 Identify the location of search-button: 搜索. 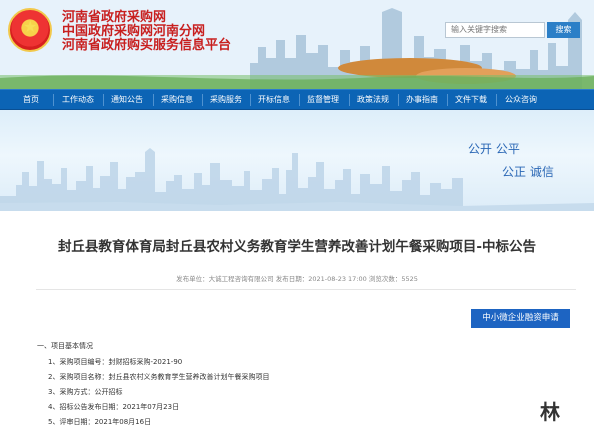
(563, 30).